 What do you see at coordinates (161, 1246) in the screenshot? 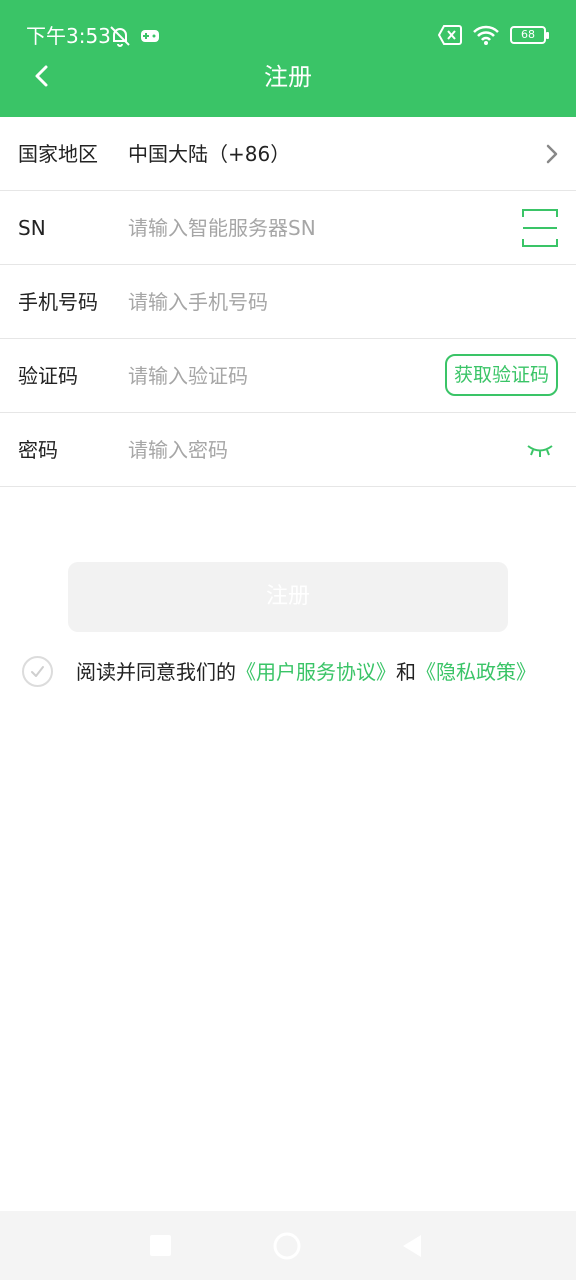
I see `recent-apps-icon` at bounding box center [161, 1246].